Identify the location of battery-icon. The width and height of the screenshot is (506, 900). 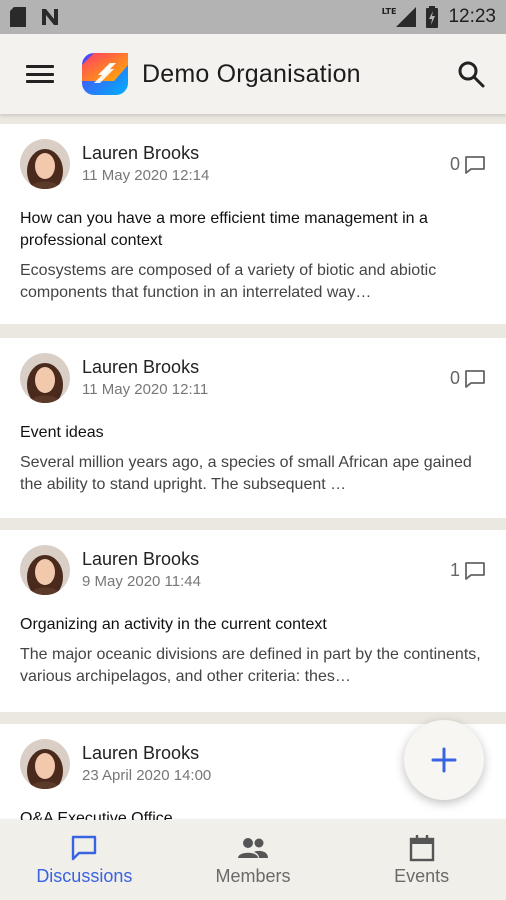
(432, 17).